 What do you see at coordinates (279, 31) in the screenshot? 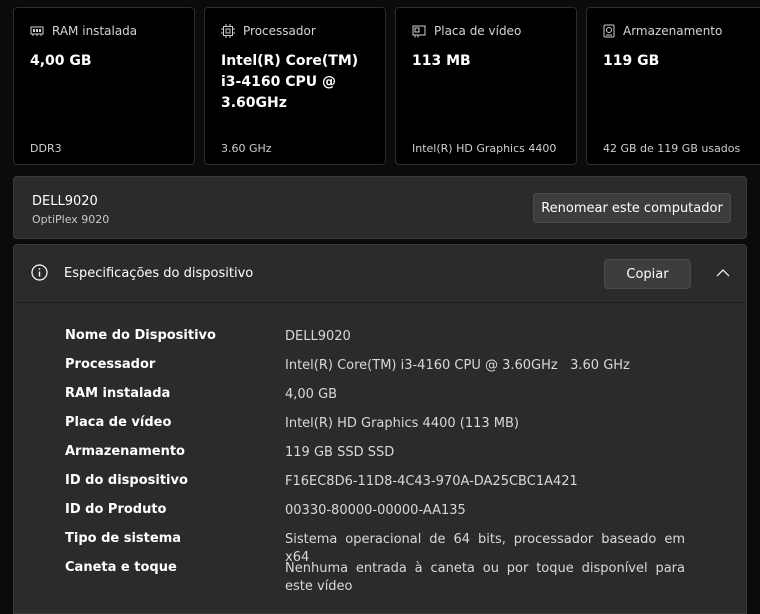
I see `card-title: Processador` at bounding box center [279, 31].